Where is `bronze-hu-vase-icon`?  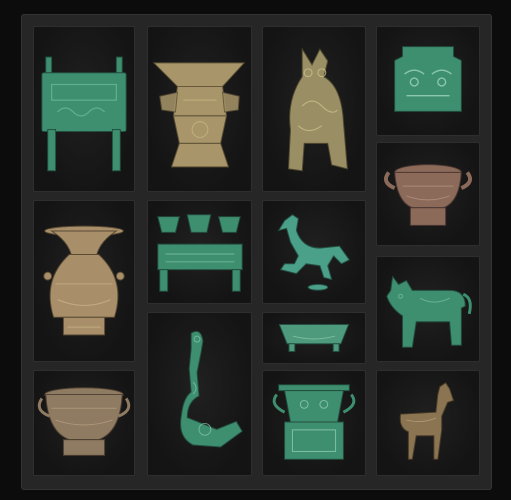 bronze-hu-vase-icon is located at coordinates (84, 280).